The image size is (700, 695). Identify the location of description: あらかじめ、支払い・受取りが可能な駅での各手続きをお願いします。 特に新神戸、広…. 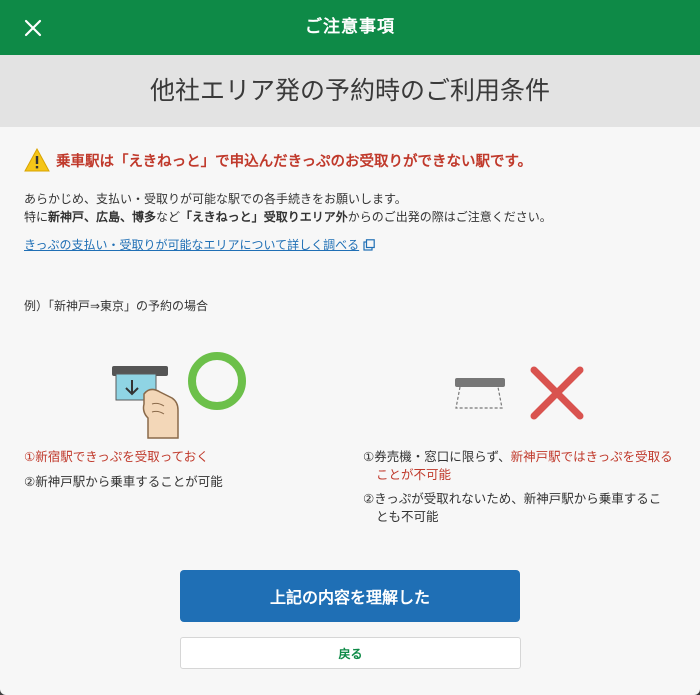
(288, 208).